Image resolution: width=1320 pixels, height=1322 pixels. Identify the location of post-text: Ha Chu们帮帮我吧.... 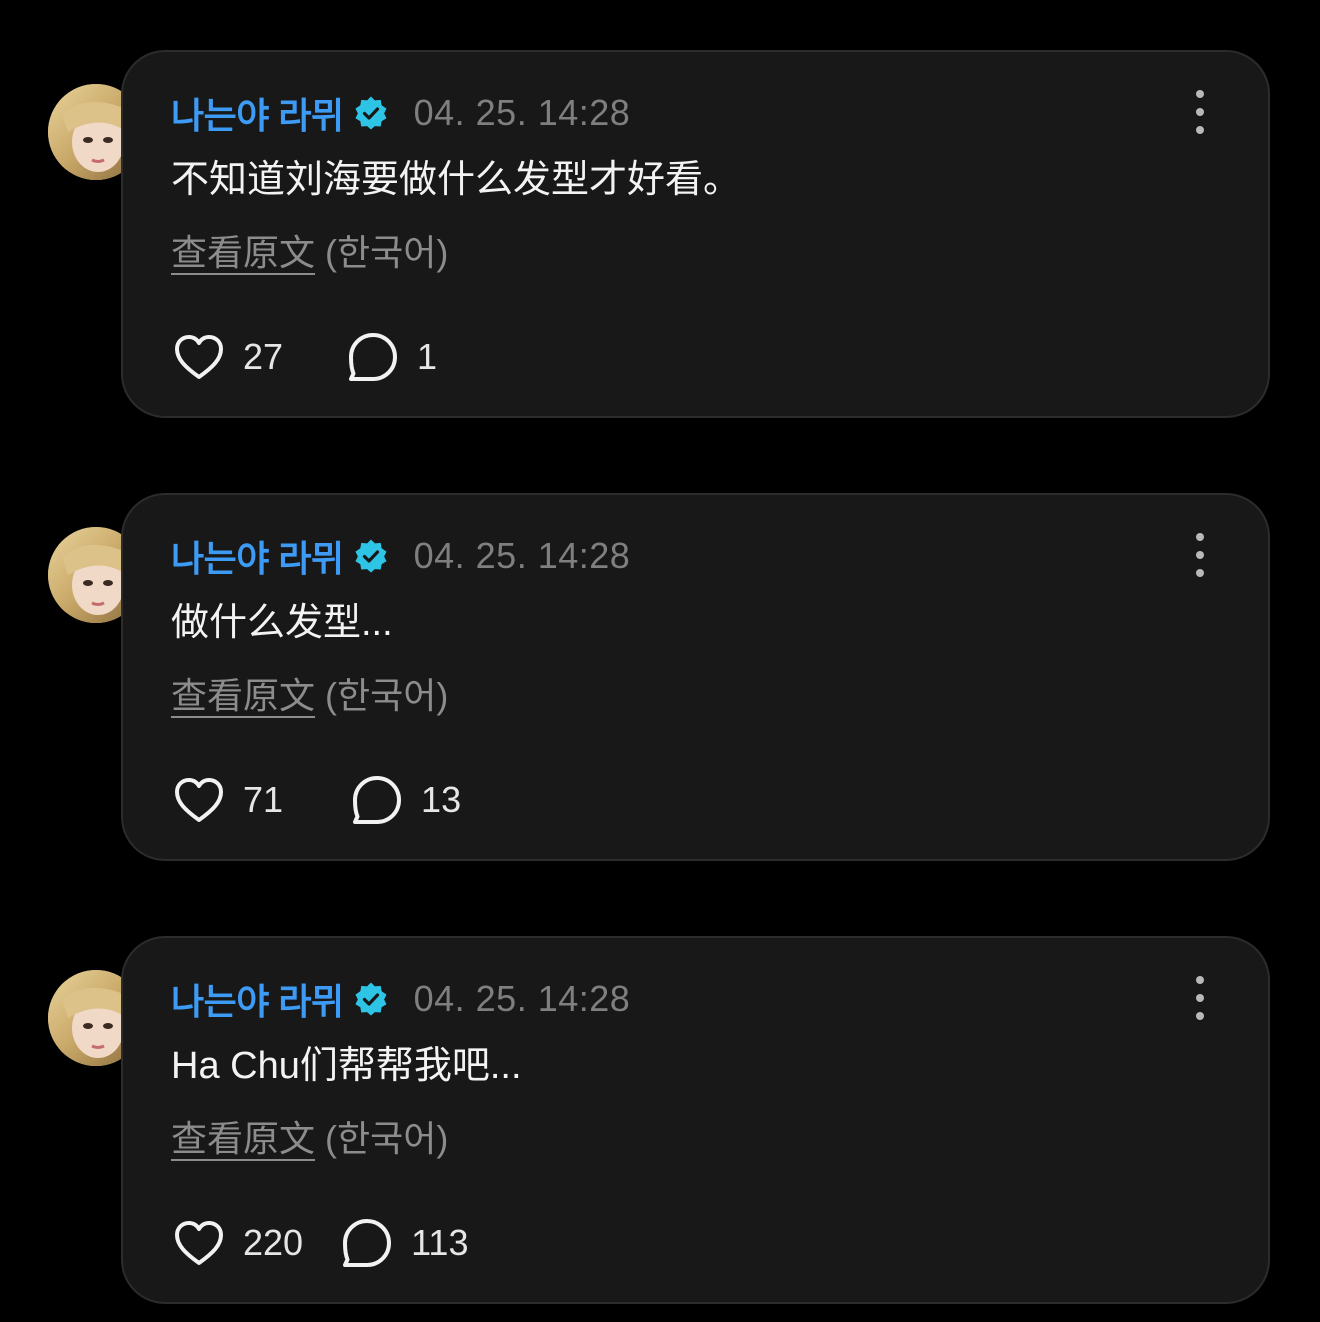
(346, 1066).